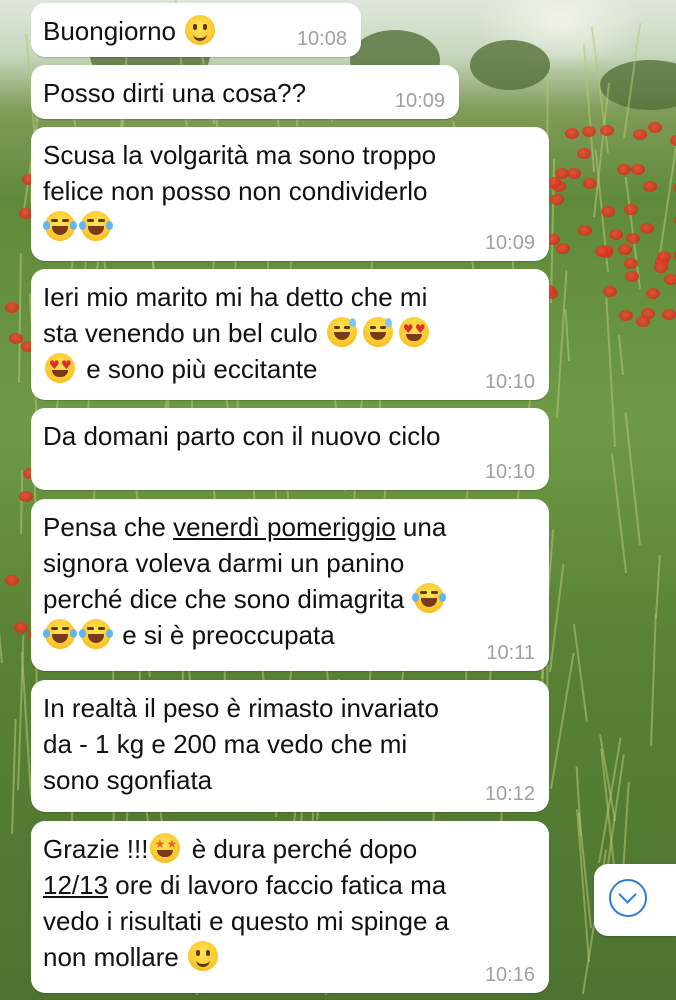 The width and height of the screenshot is (676, 1000). I want to click on chevron-down-circle-icon, so click(628, 898).